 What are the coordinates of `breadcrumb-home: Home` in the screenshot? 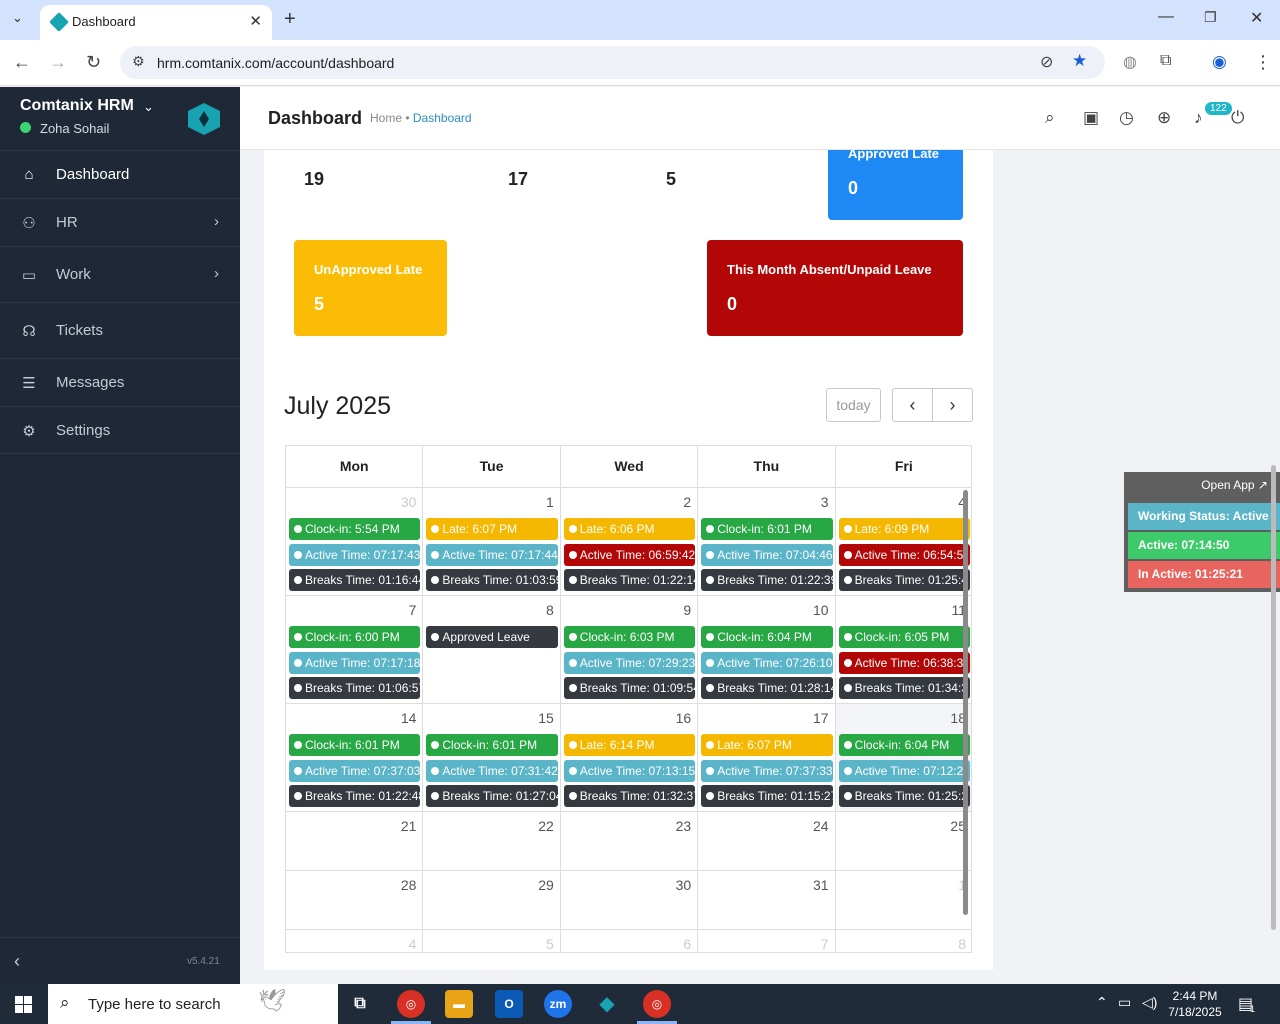 It's located at (386, 118).